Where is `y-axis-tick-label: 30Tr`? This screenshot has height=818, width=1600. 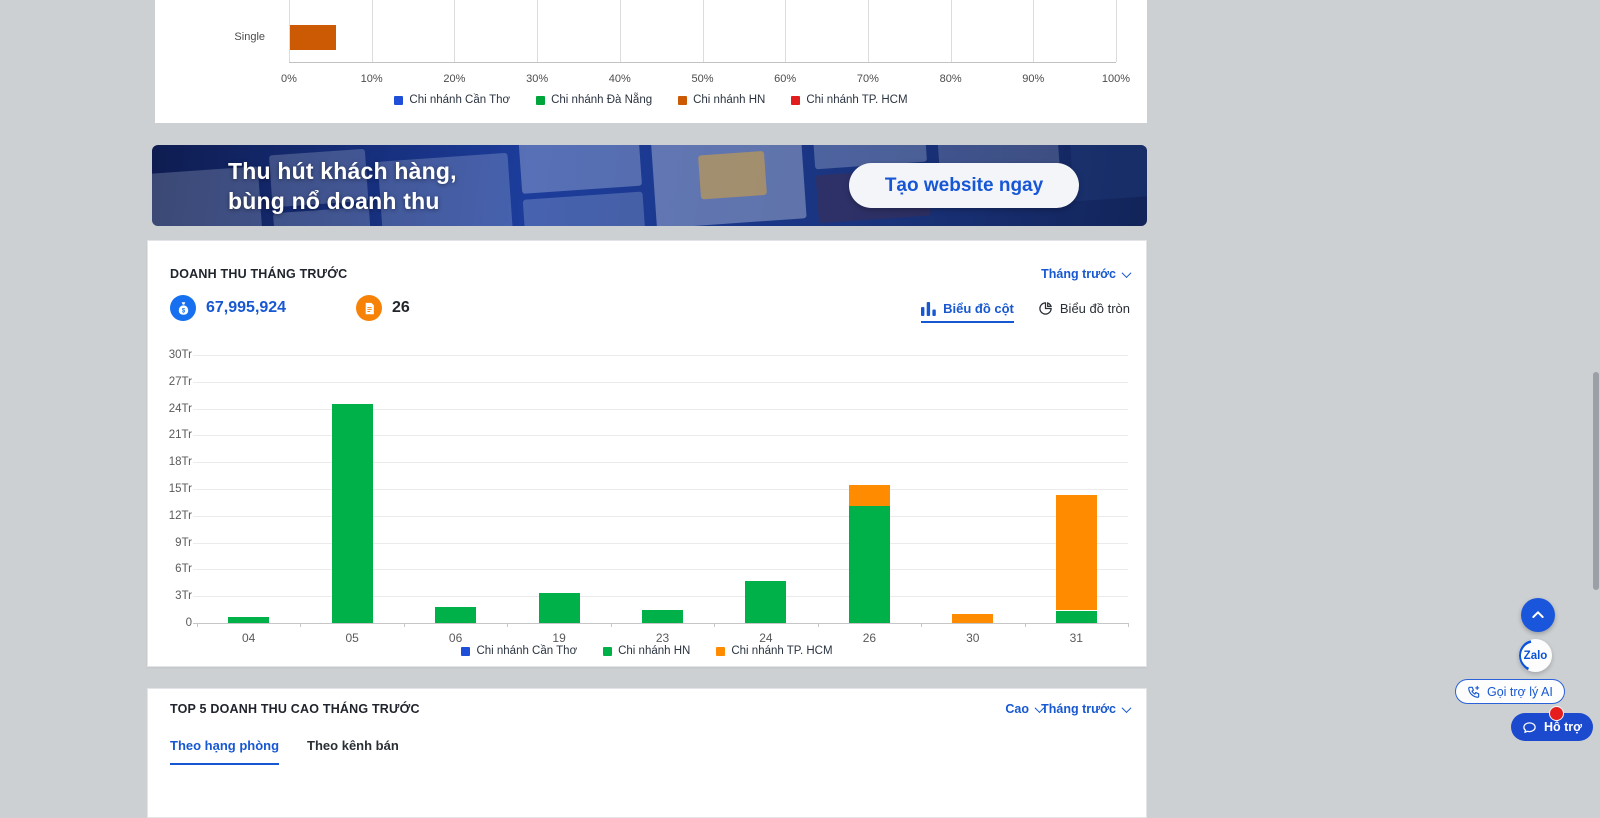 y-axis-tick-label: 30Tr is located at coordinates (180, 355).